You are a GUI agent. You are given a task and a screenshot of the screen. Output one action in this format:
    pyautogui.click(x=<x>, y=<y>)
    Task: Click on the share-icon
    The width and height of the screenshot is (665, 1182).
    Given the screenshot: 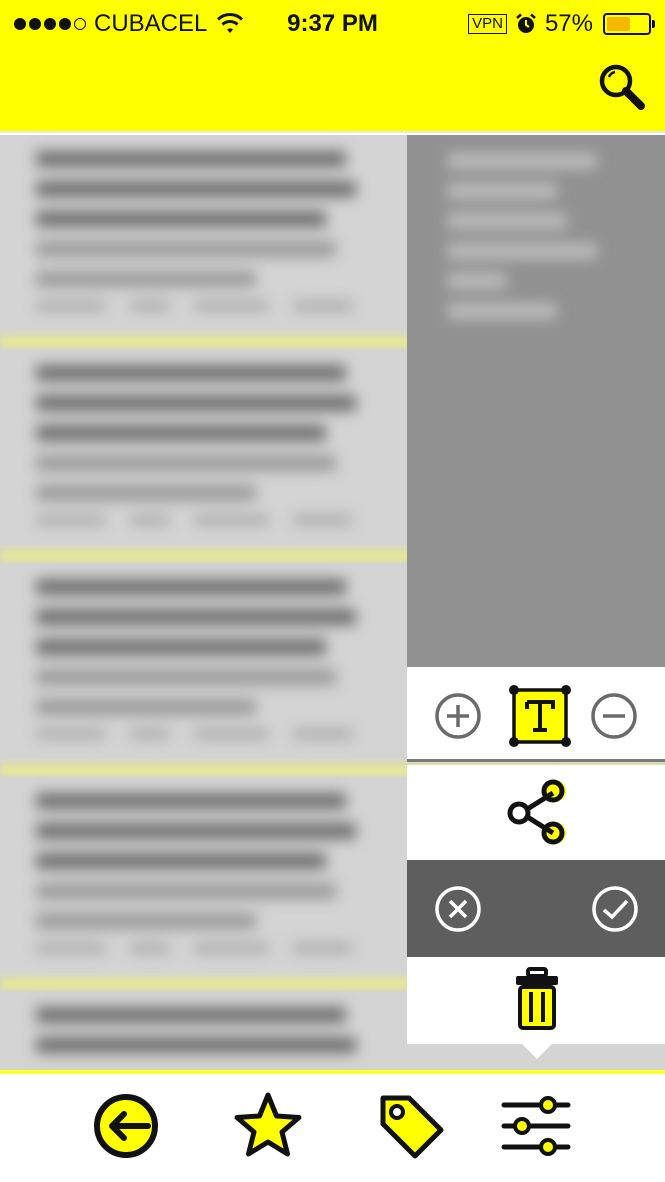 What is the action you would take?
    pyautogui.click(x=538, y=813)
    